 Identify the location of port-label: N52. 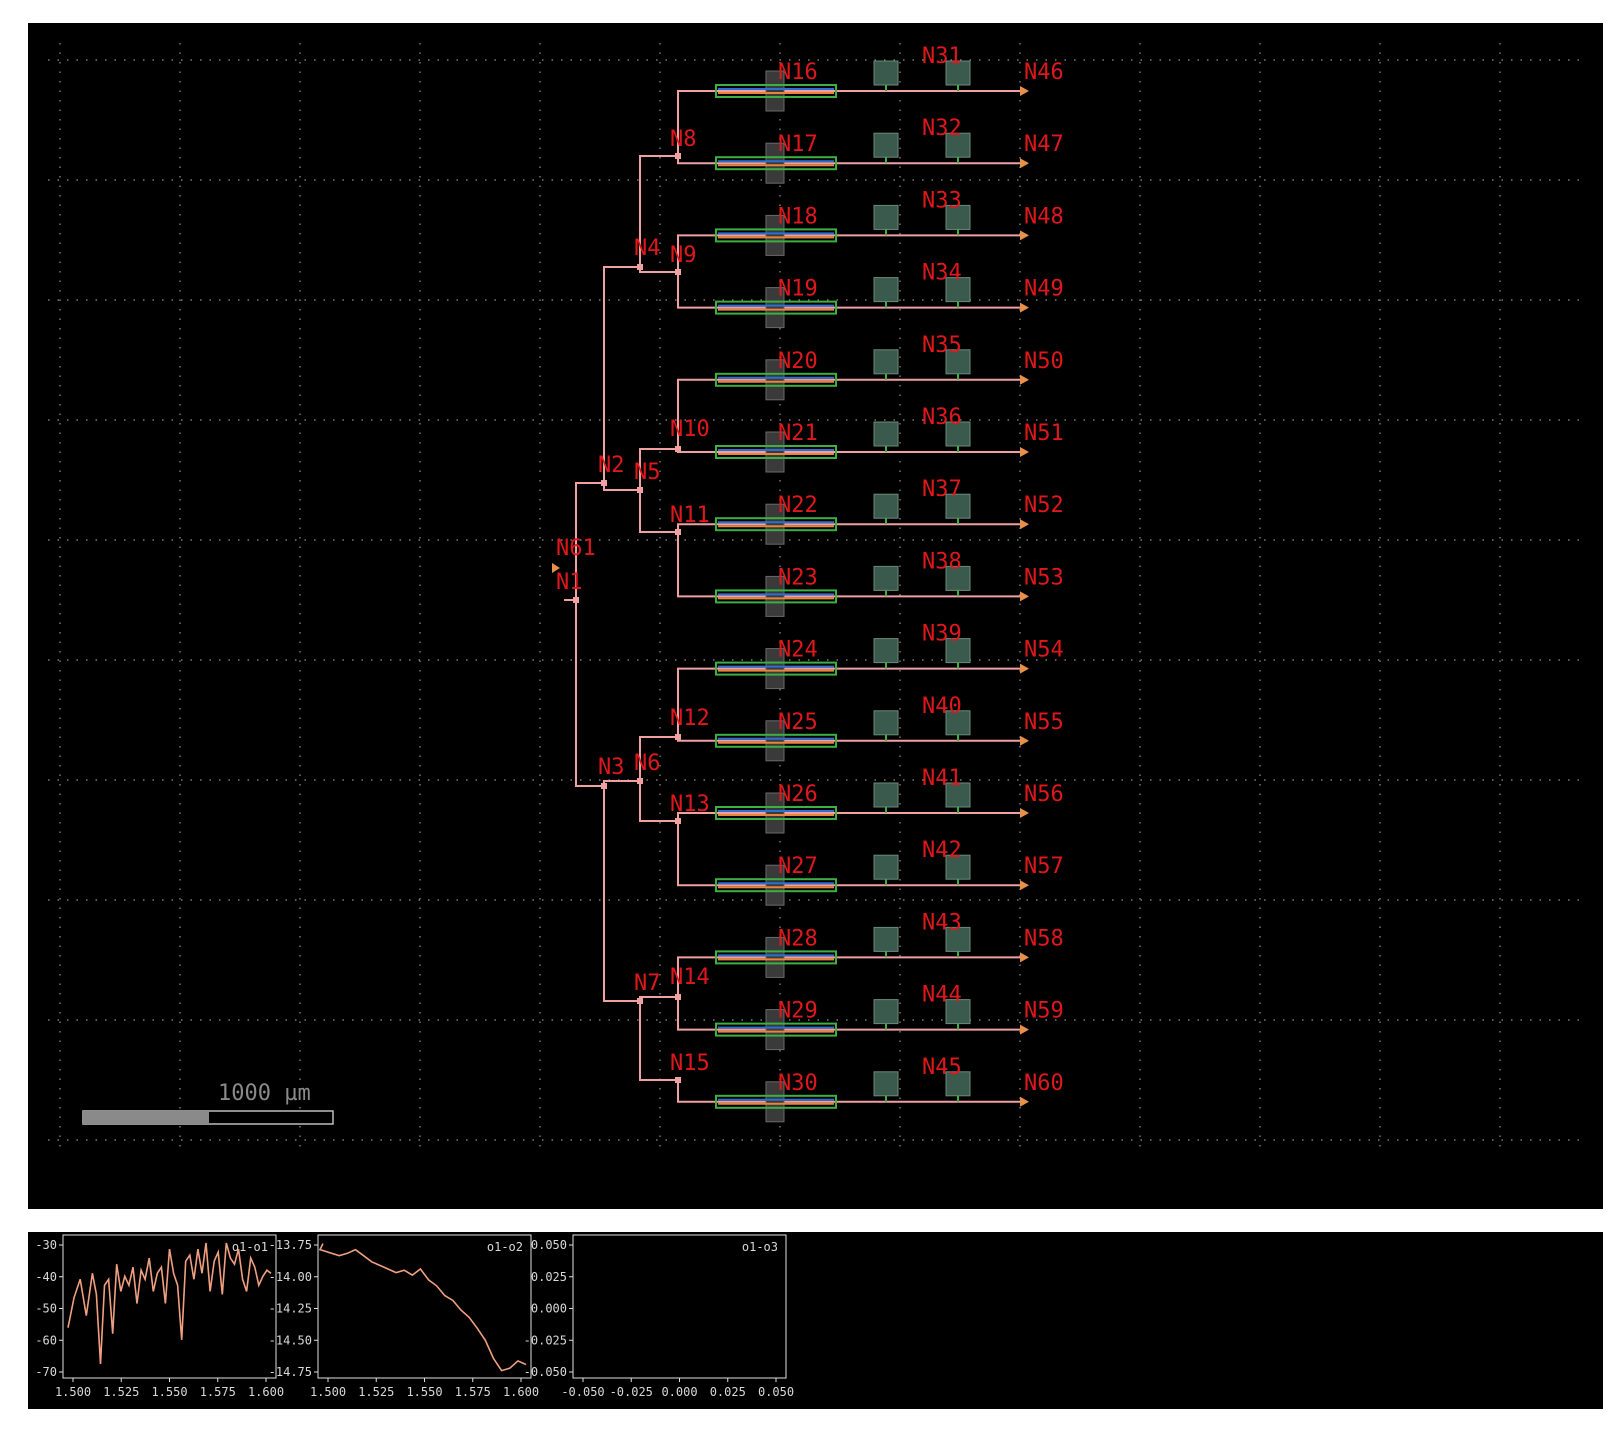
(1044, 505).